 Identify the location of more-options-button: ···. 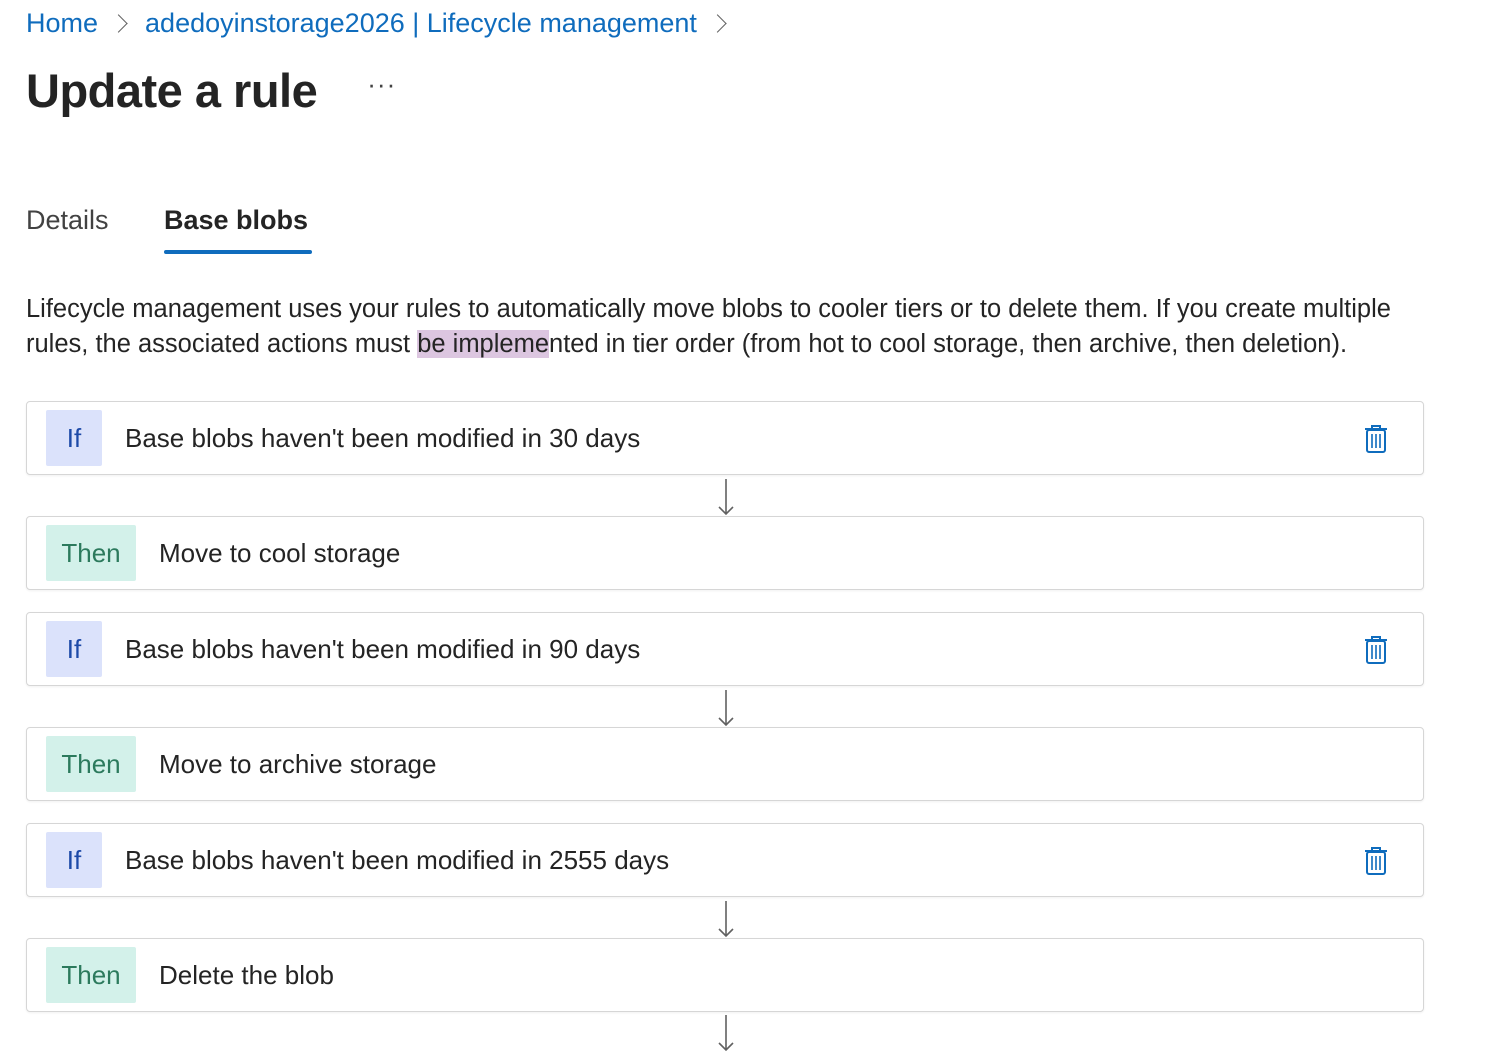
(381, 84).